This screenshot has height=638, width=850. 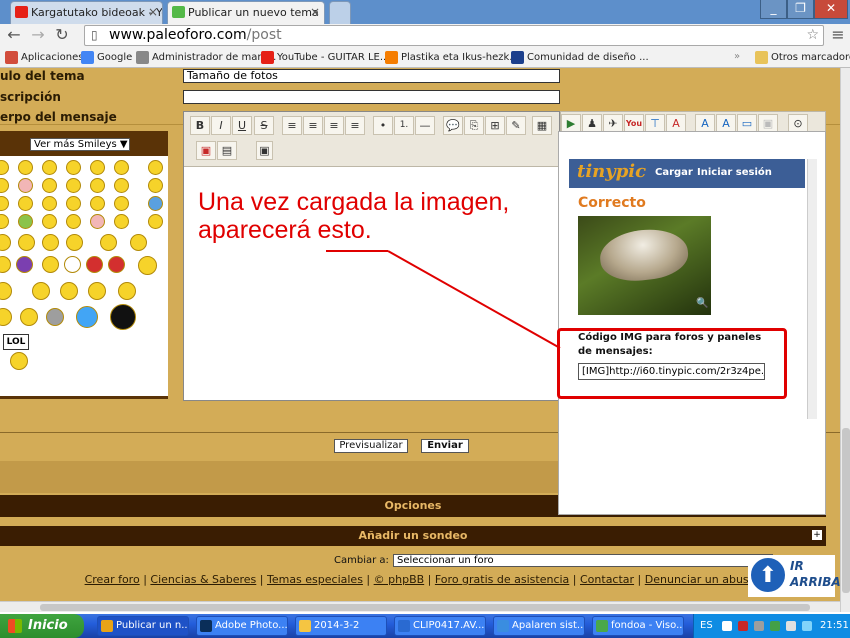 I want to click on bookmark-star-icon: ☆, so click(x=812, y=35).